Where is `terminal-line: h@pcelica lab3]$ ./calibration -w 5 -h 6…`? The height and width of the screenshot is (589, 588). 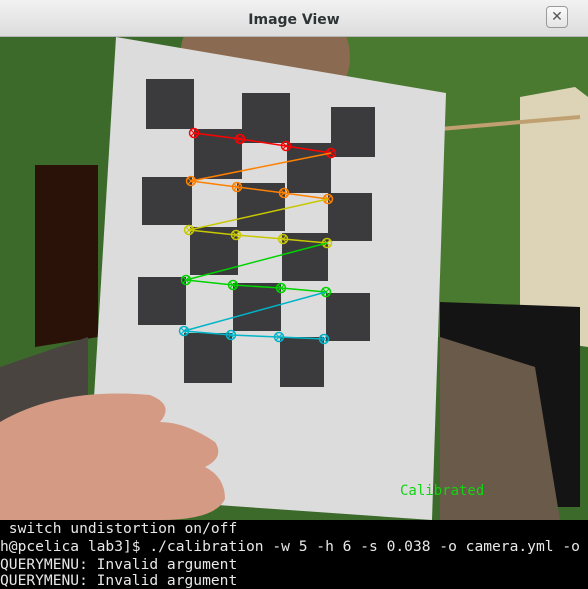
terminal-line: h@pcelica lab3]$ ./calibration -w 5 -h 6… is located at coordinates (290, 546).